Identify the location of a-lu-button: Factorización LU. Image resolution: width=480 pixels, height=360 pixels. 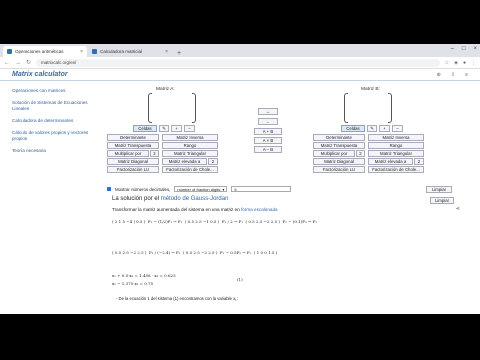
(133, 169).